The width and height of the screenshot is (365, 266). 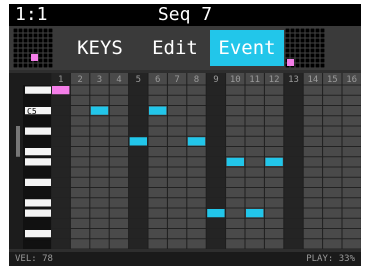 What do you see at coordinates (254, 80) in the screenshot?
I see `step-number-label: 11` at bounding box center [254, 80].